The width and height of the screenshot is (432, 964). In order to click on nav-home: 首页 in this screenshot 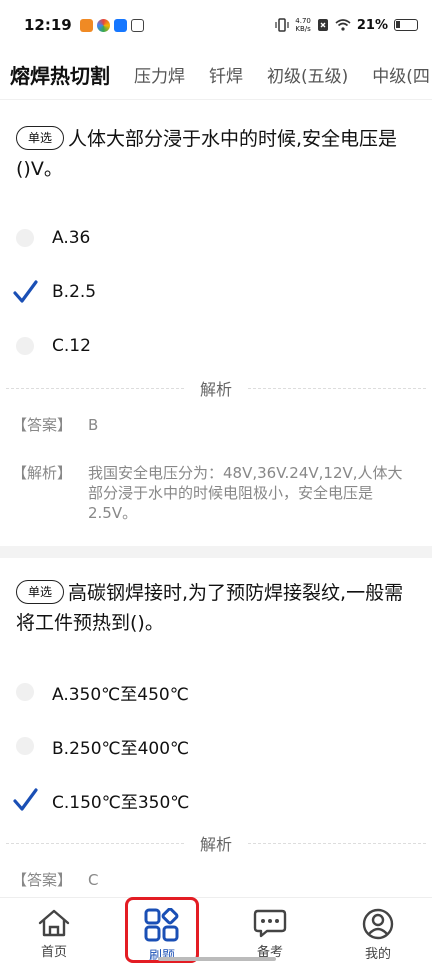, I will do `click(54, 934)`.